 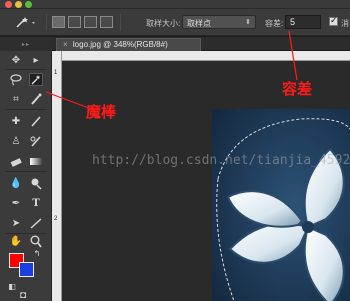 What do you see at coordinates (163, 23) in the screenshot?
I see `sample-size-label: 取样大小:` at bounding box center [163, 23].